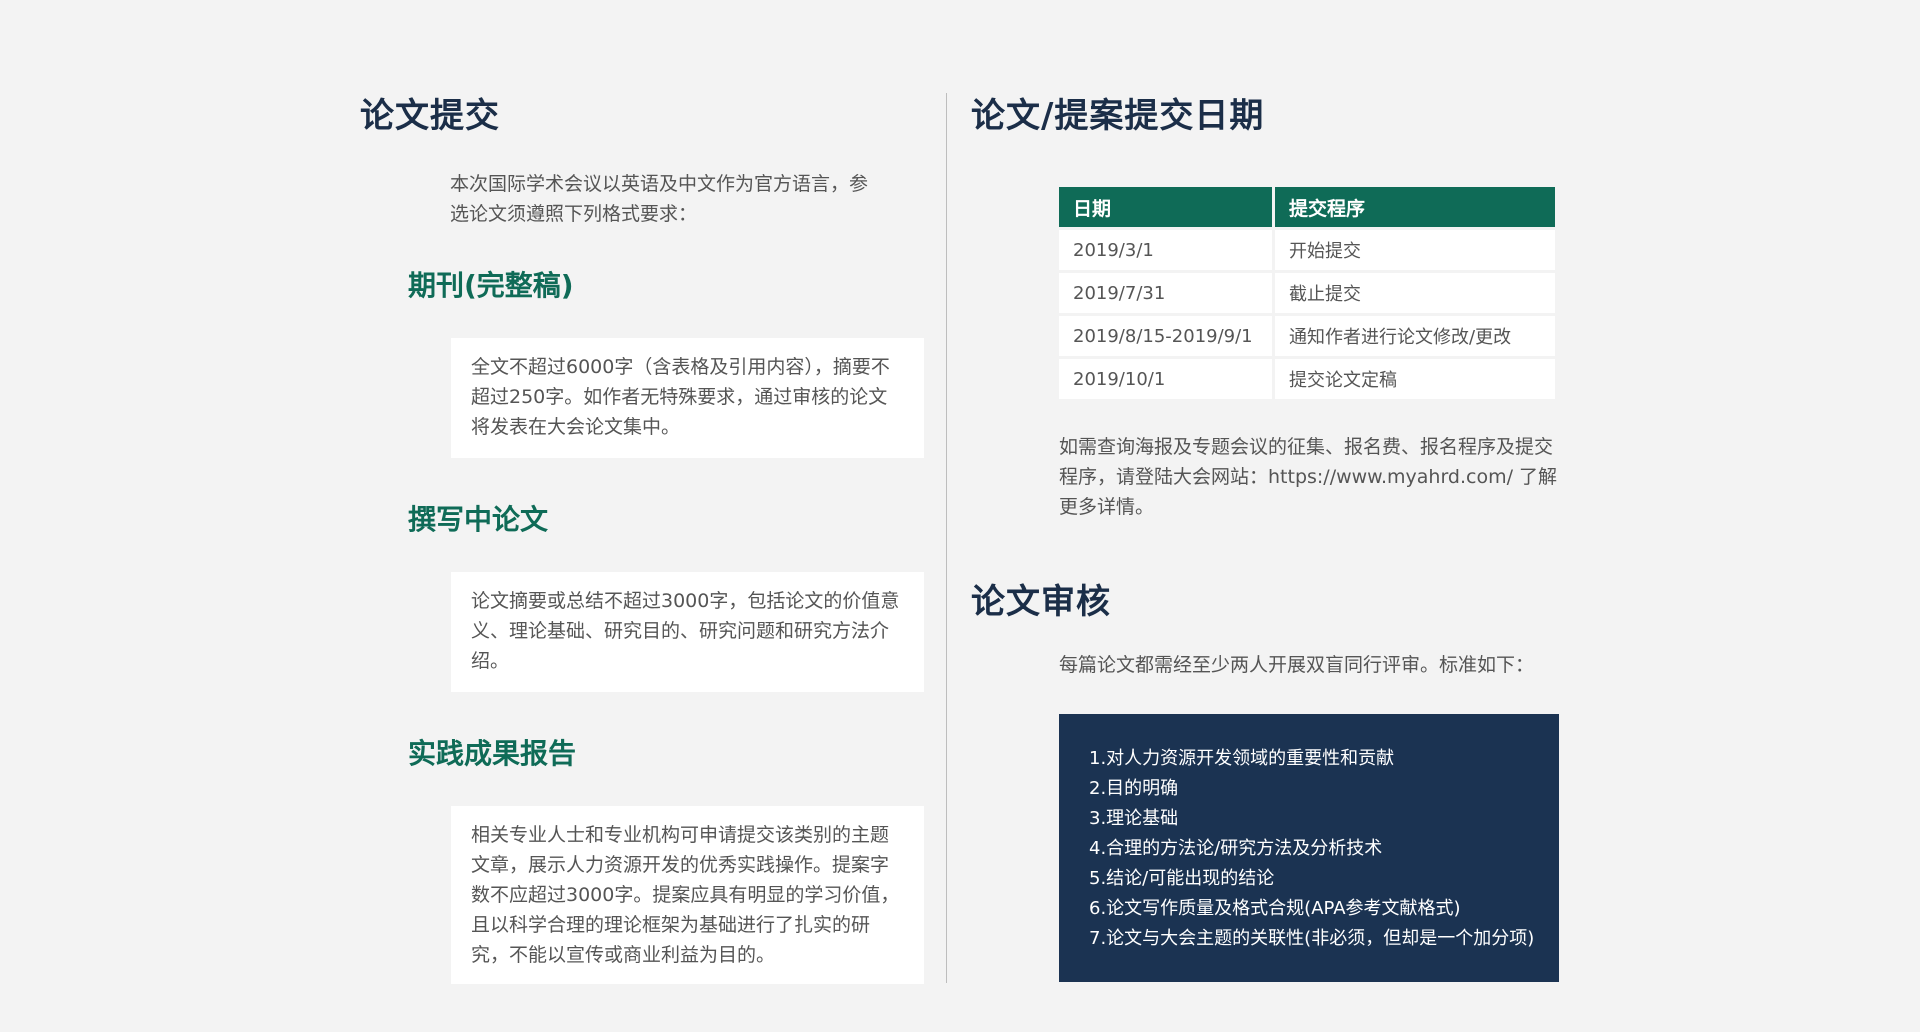 This screenshot has width=1920, height=1032. Describe the element at coordinates (492, 753) in the screenshot. I see `practice-report-heading: 实践成果报告` at that location.